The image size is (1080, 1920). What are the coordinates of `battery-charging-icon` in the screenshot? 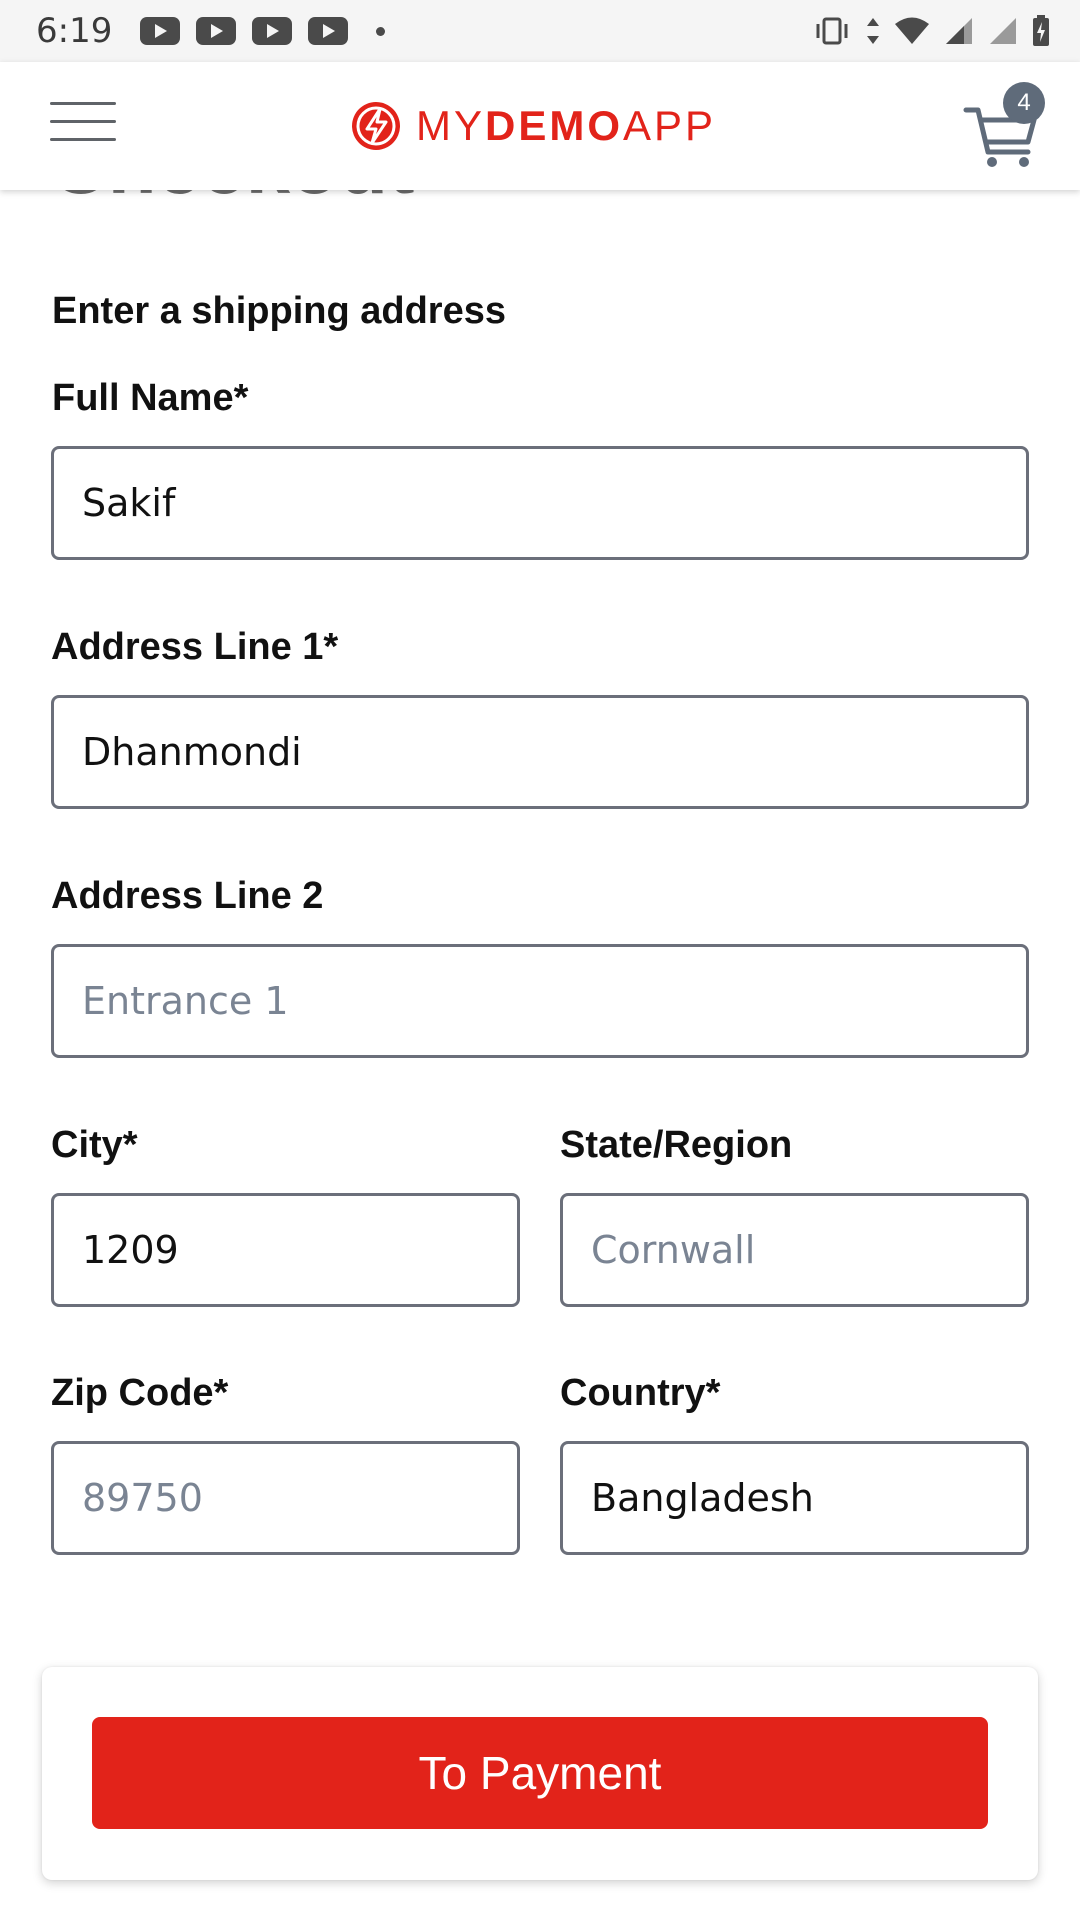 It's located at (1041, 30).